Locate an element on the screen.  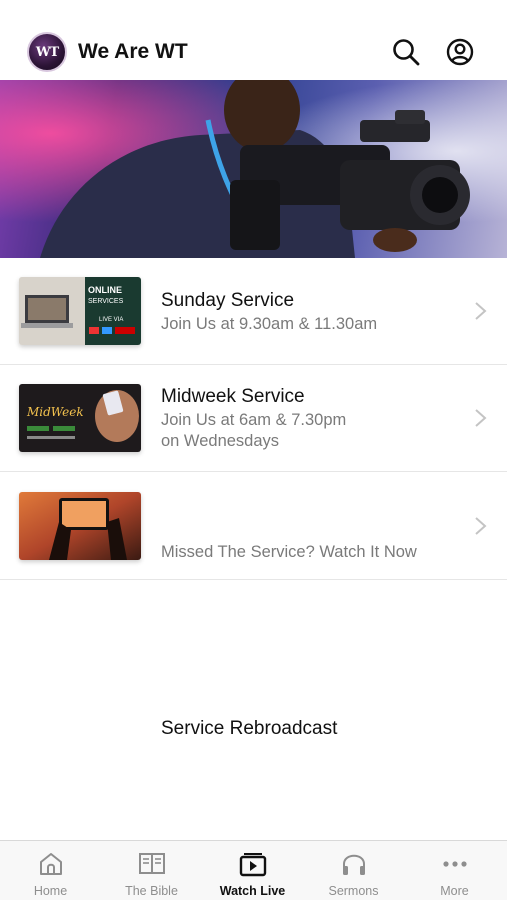
tab-watch-live: Watch Live is located at coordinates (252, 870).